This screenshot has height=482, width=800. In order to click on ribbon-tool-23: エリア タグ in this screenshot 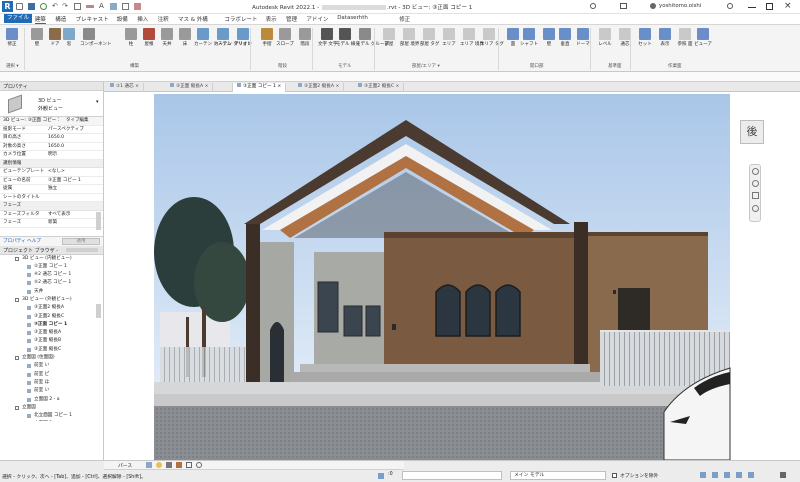, I will do `click(492, 44)`.